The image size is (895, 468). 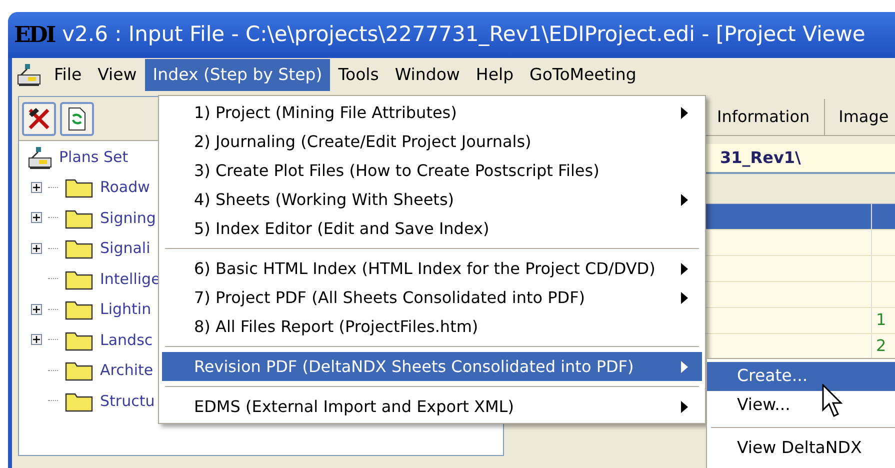 I want to click on table-cell-text: 2, so click(x=880, y=346).